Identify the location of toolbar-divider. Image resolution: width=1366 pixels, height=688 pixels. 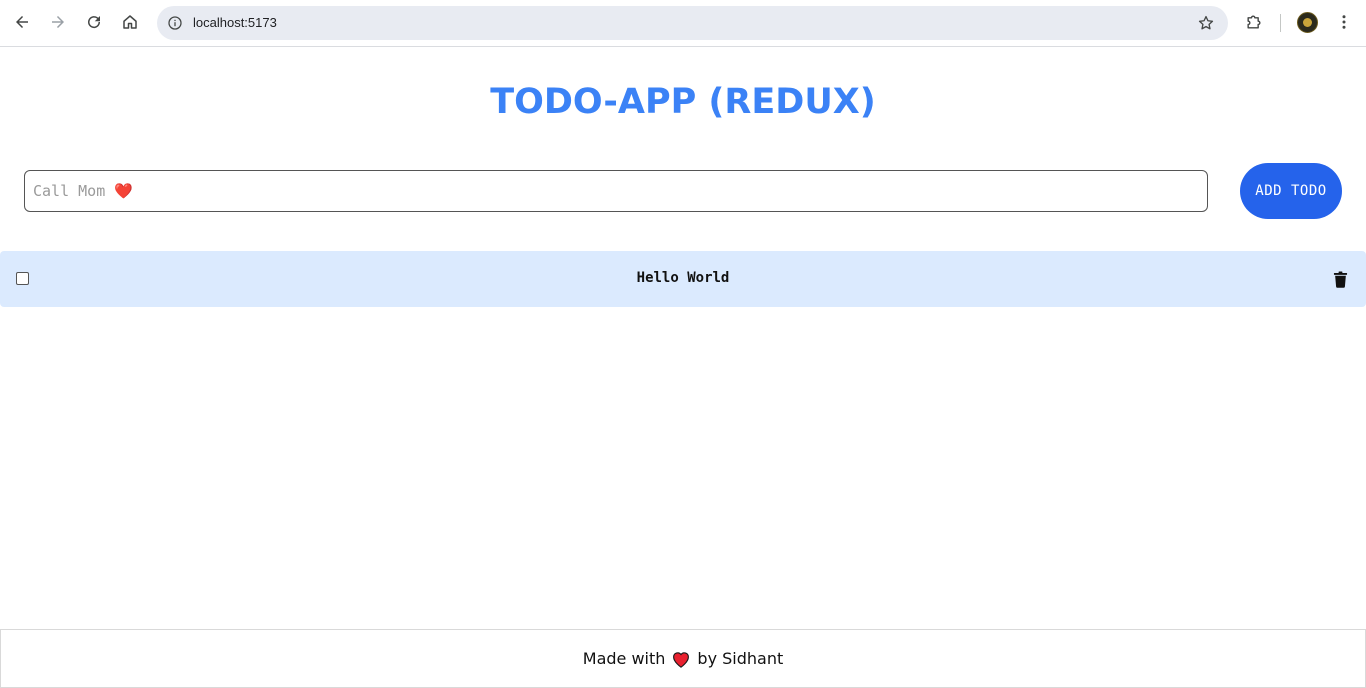
(1280, 23).